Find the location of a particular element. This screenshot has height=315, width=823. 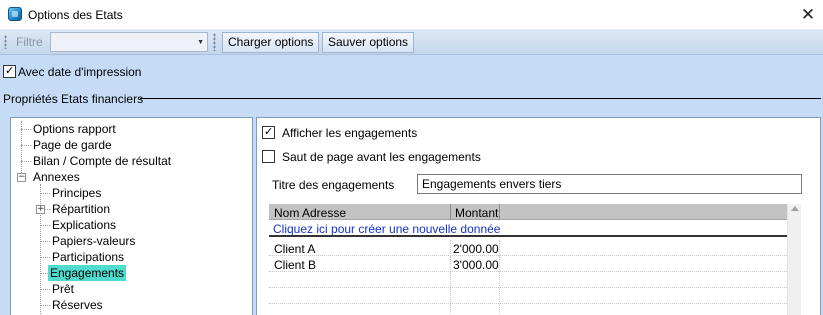

commitments-title-input: Engagements envers tiers is located at coordinates (609, 184).